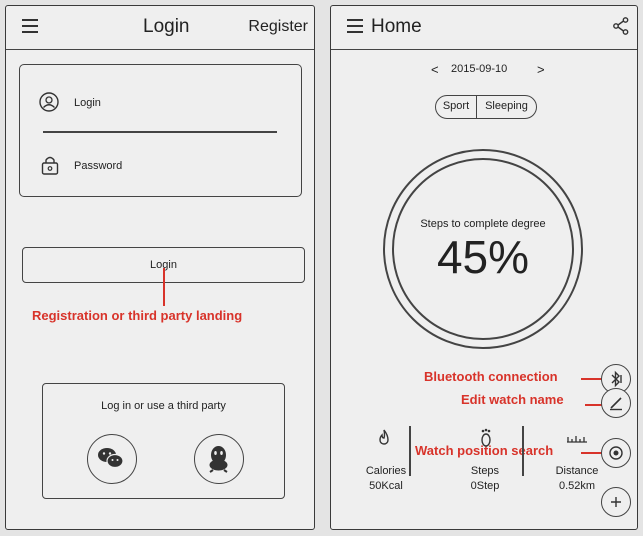 The image size is (643, 536). What do you see at coordinates (386, 471) in the screenshot?
I see `stat-label: Calories` at bounding box center [386, 471].